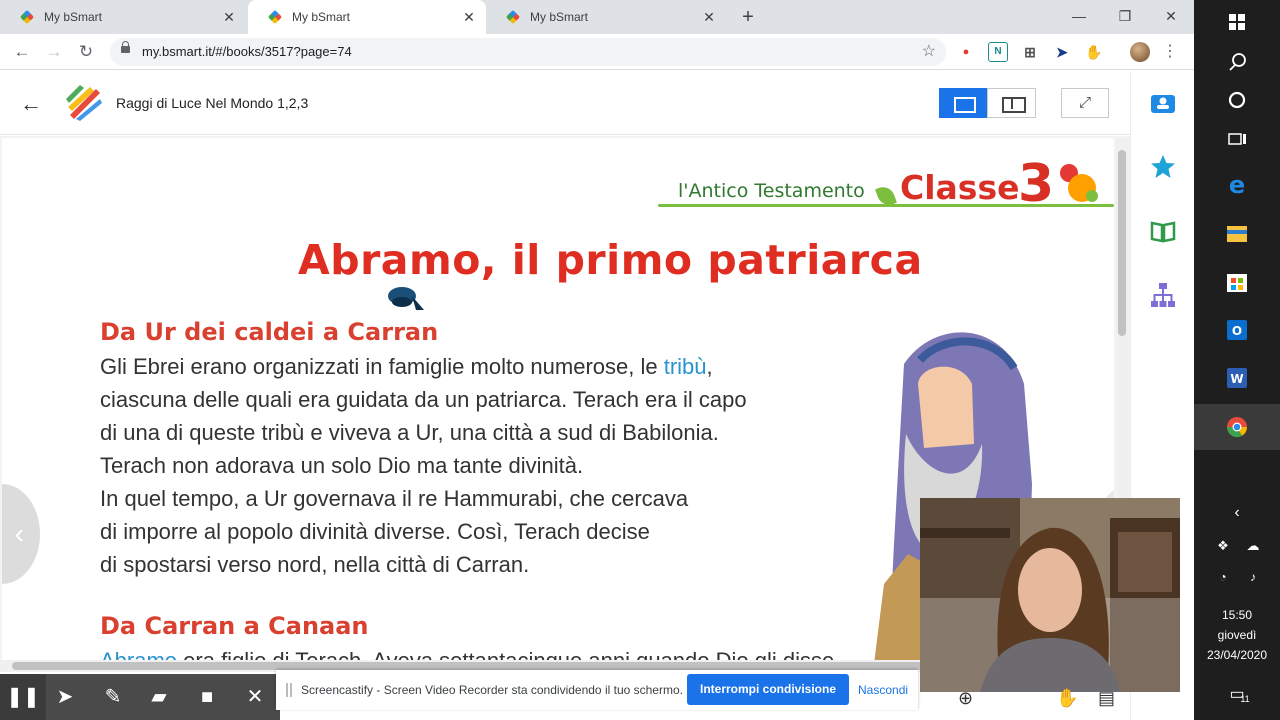 This screenshot has height=720, width=1280. Describe the element at coordinates (1163, 167) in the screenshot. I see `star-icon` at that location.